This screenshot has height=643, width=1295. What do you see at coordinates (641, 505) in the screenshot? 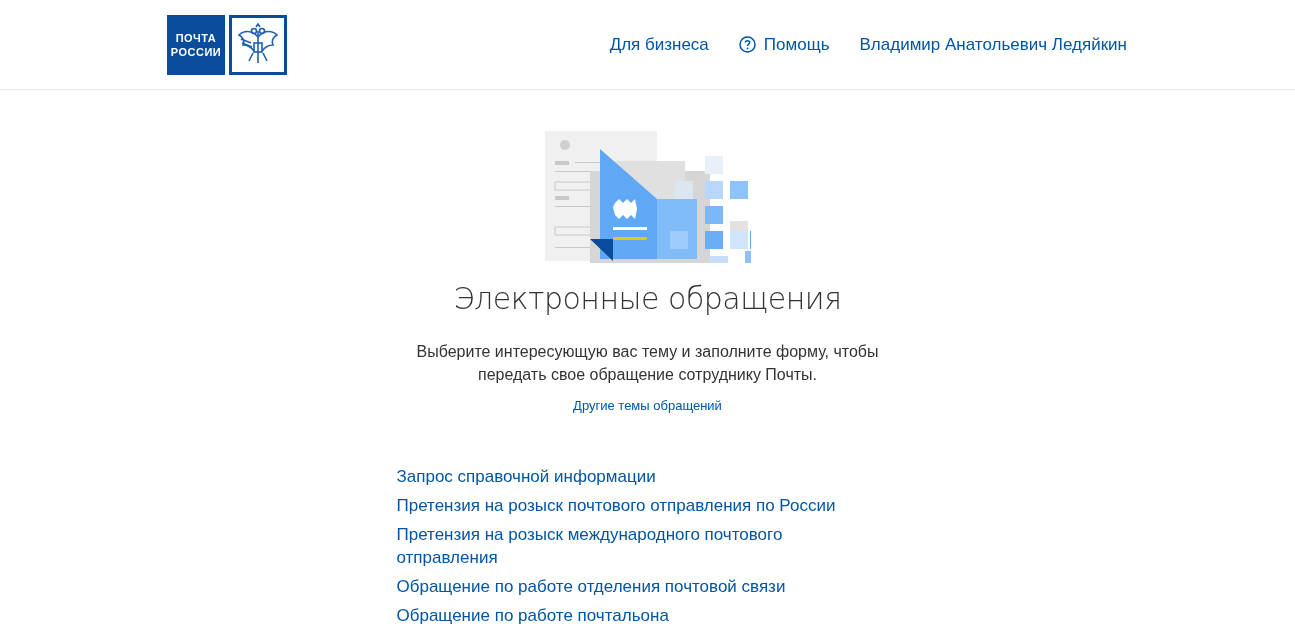
I see `topic-link: Претензия на розыск почтового отправления по России` at bounding box center [641, 505].